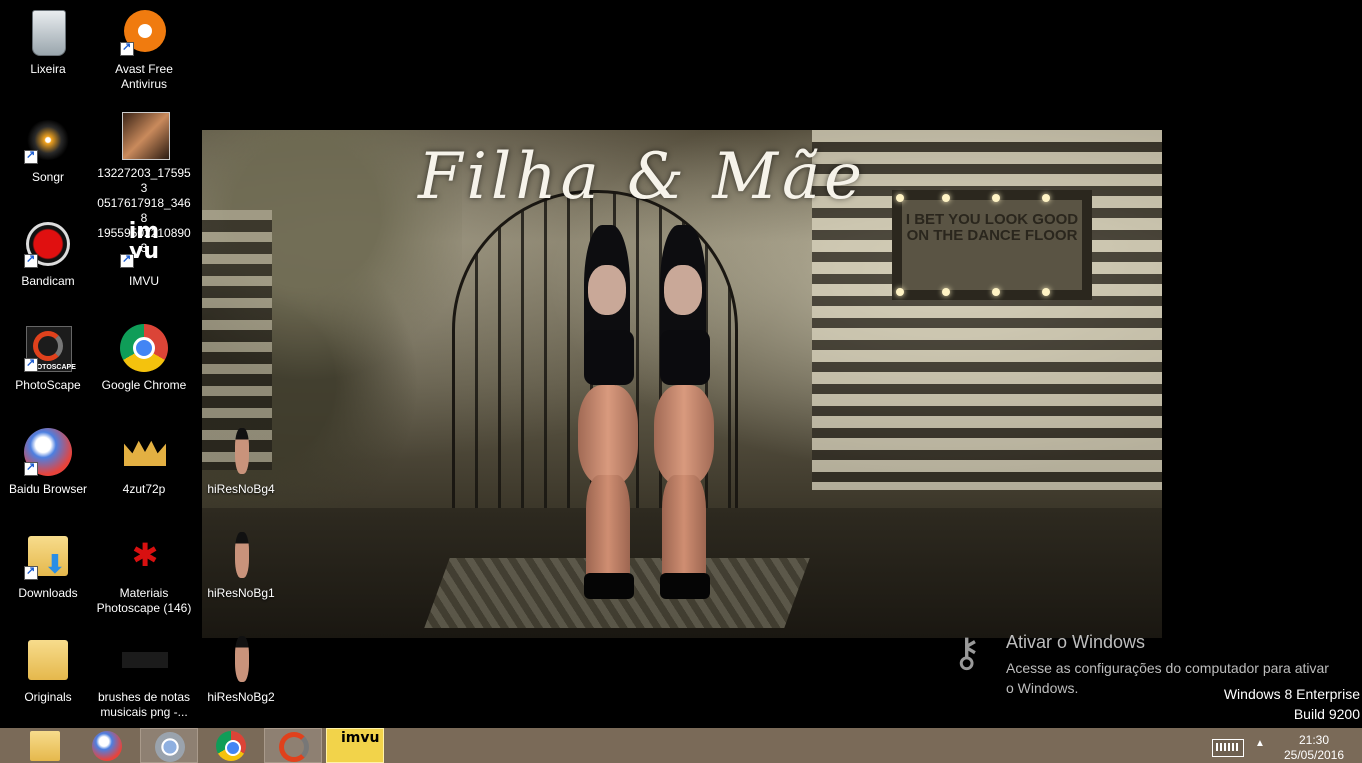 This screenshot has height=763, width=1362. Describe the element at coordinates (144, 76) in the screenshot. I see `desktop-icon-label: Avast Free Antivirus` at that location.